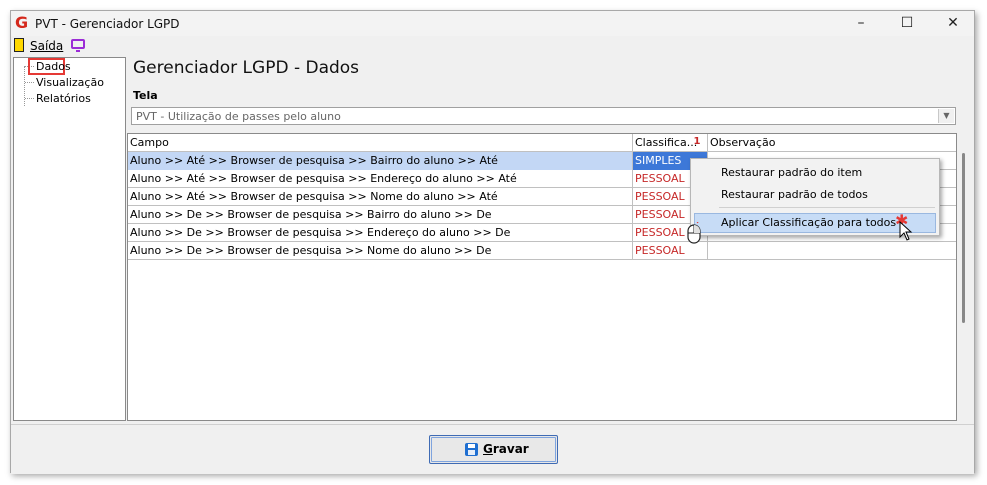 This screenshot has height=485, width=987. I want to click on navigation-tree: Dados Visualização Relatórios, so click(69, 239).